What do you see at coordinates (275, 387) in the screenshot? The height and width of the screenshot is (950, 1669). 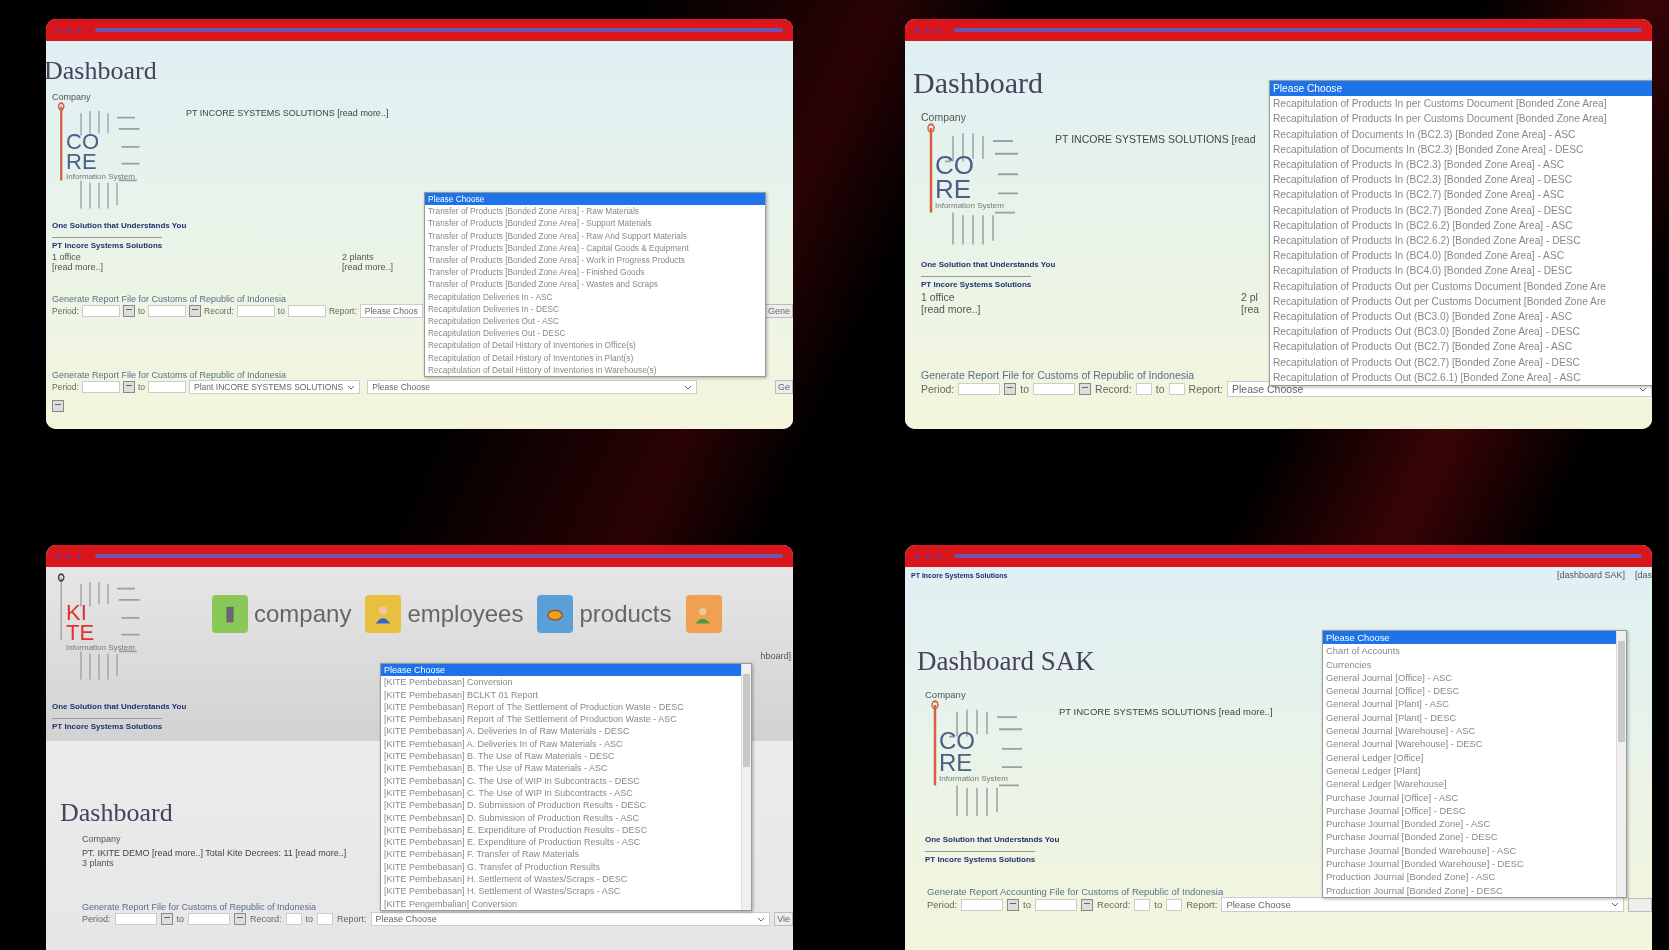 I see `select-field: Plant INCORE SYSTEMS SOLUTIONS` at bounding box center [275, 387].